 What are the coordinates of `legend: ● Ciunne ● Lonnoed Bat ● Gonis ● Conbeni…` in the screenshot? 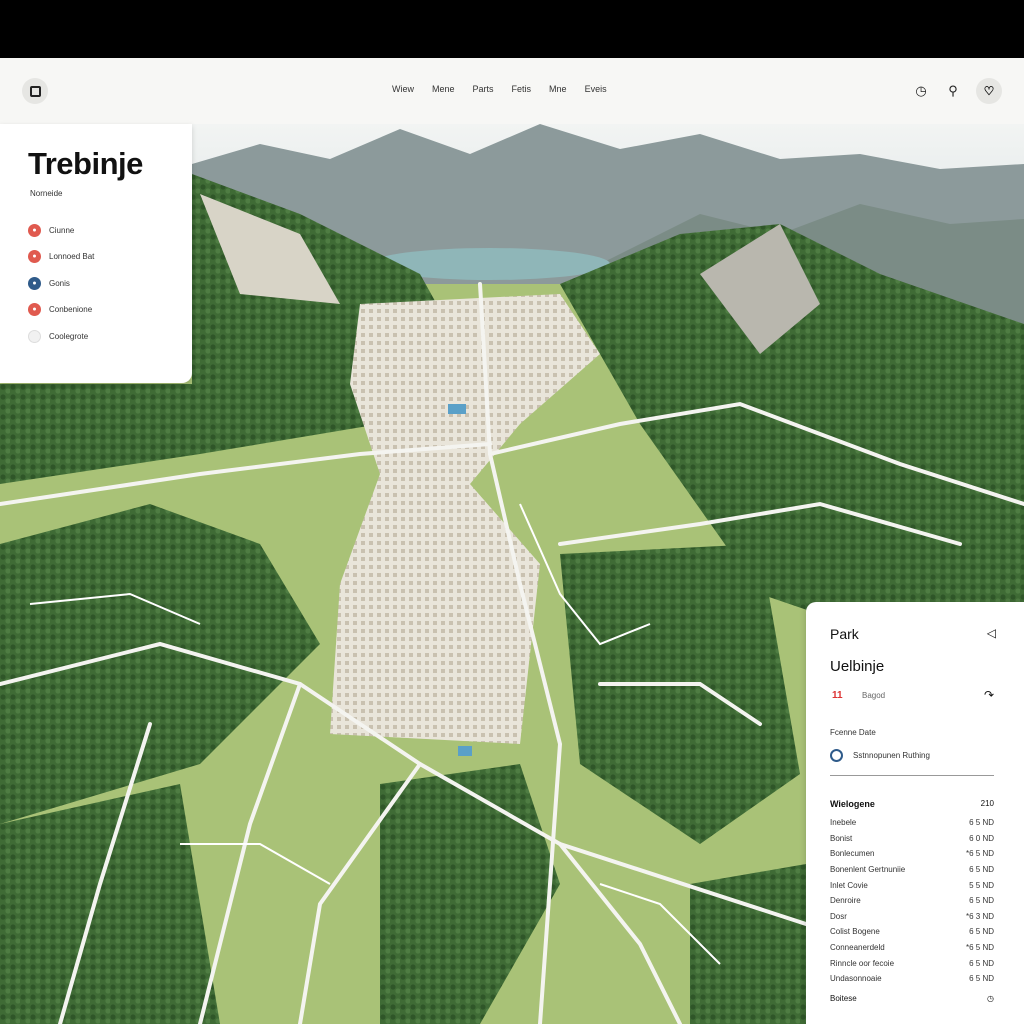 It's located at (61, 283).